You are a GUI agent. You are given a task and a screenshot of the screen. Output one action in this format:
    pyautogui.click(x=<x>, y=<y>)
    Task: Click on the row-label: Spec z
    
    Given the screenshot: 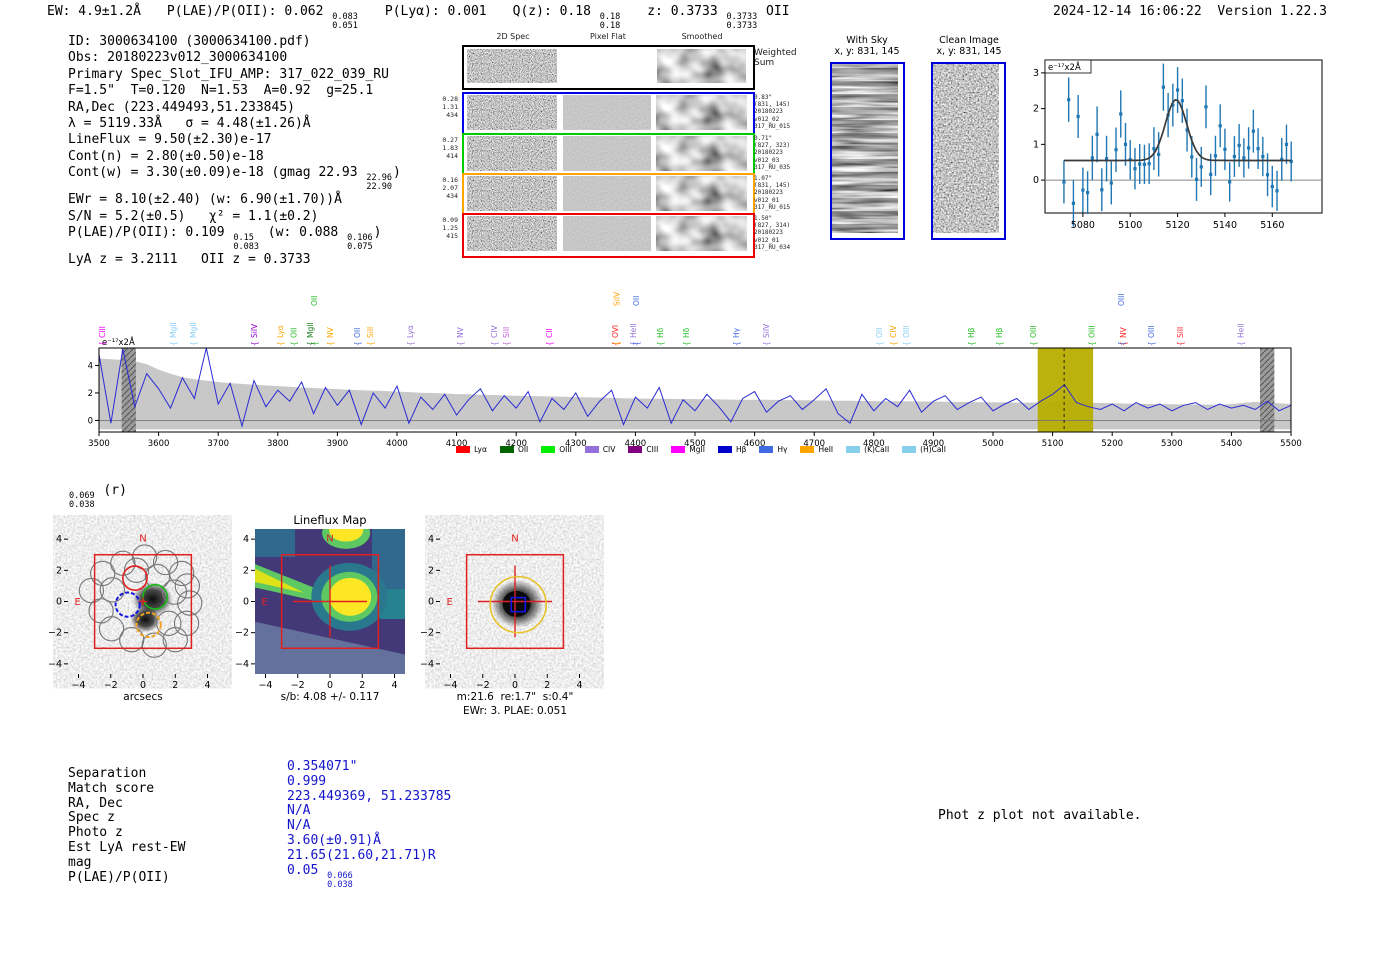 What is the action you would take?
    pyautogui.click(x=91, y=818)
    